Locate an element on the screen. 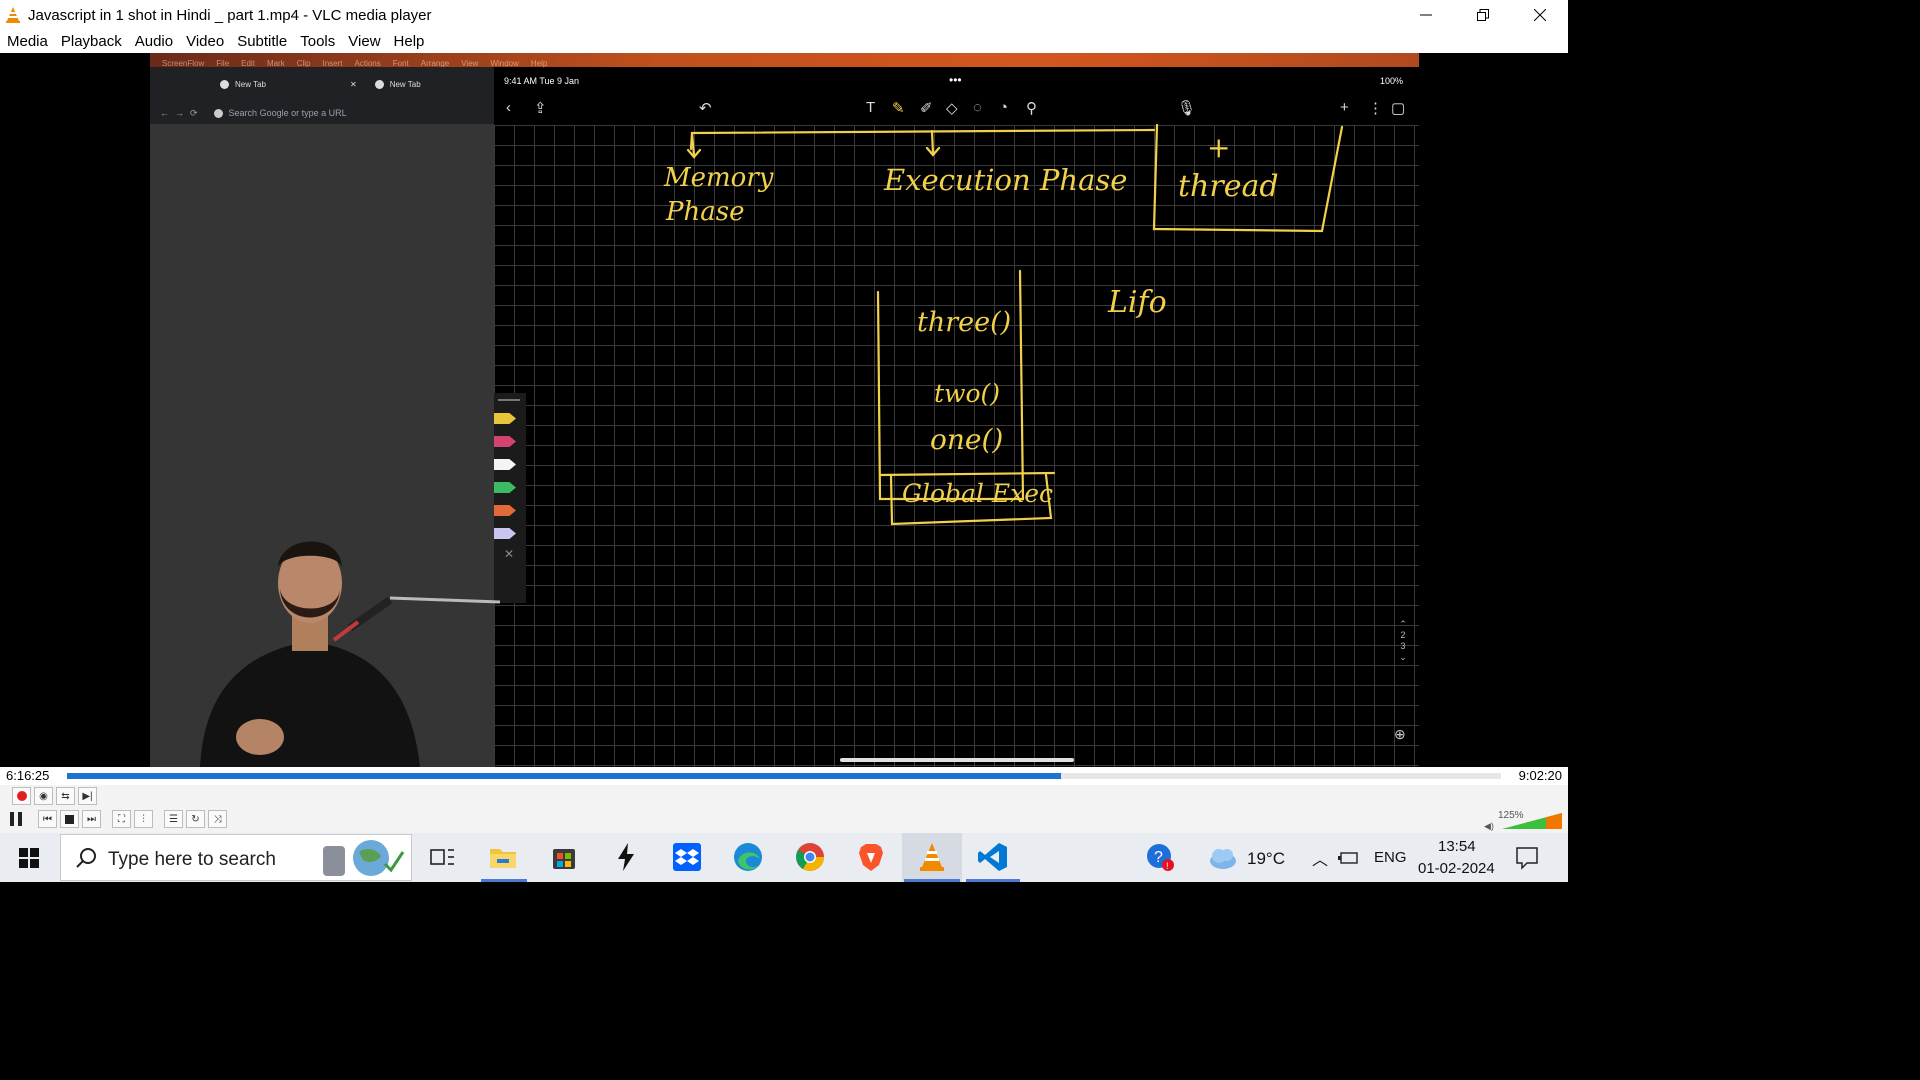  shuffle-icon: ⤨ is located at coordinates (217, 819).